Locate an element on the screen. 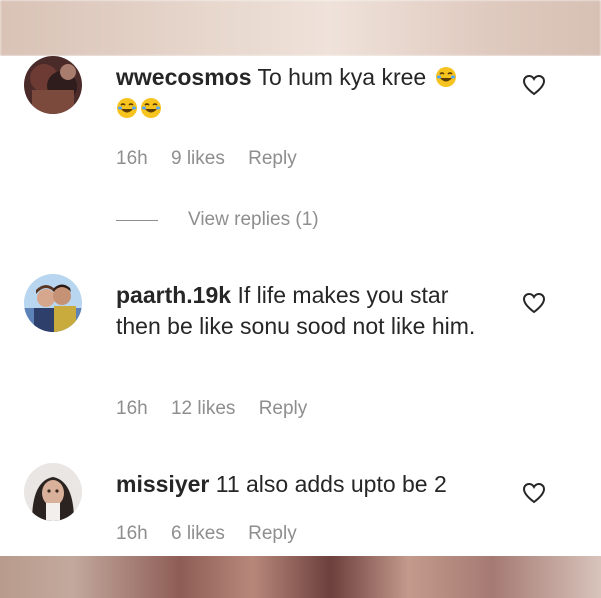  view-replies-button: View replies (1) is located at coordinates (217, 220).